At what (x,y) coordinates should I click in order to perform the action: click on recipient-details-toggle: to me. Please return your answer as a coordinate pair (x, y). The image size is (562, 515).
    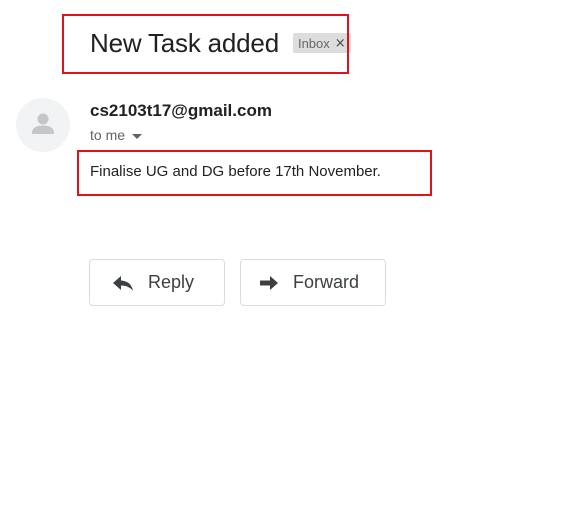
    Looking at the image, I should click on (116, 135).